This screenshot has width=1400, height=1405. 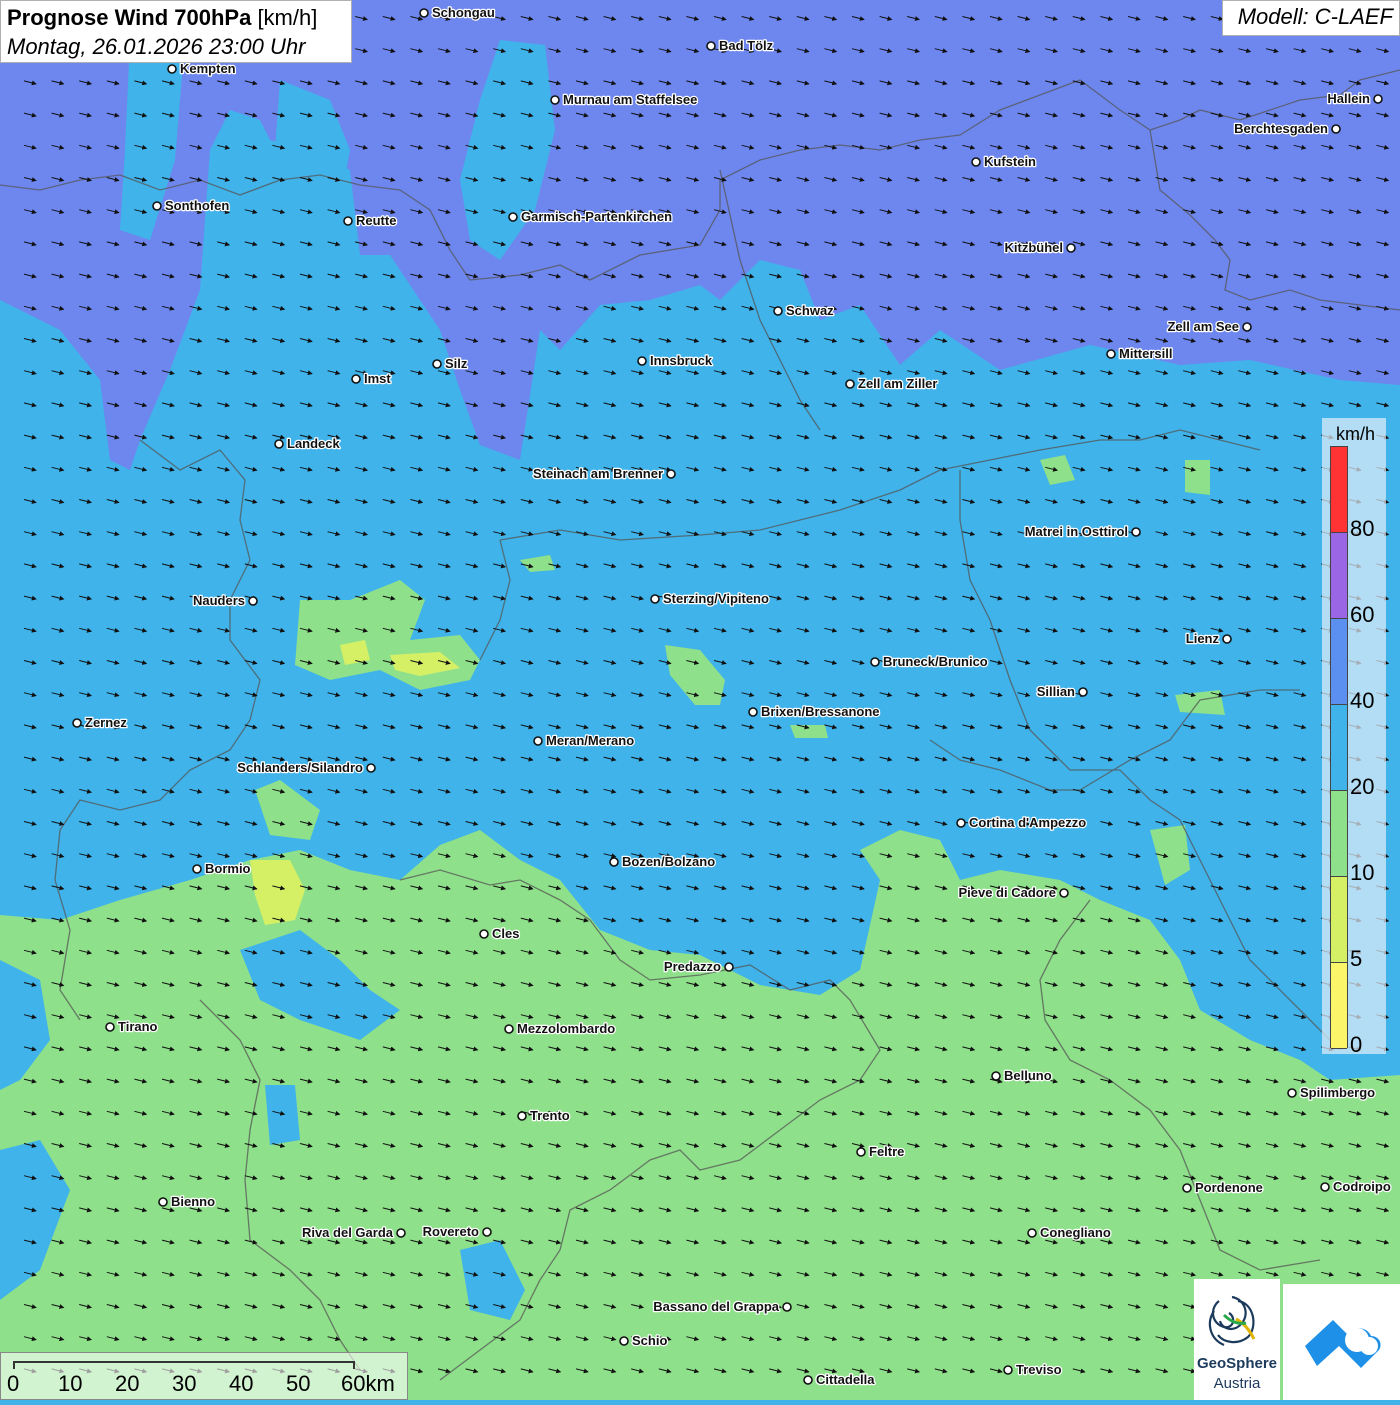 I want to click on scale-bar-line, so click(x=184, y=1365).